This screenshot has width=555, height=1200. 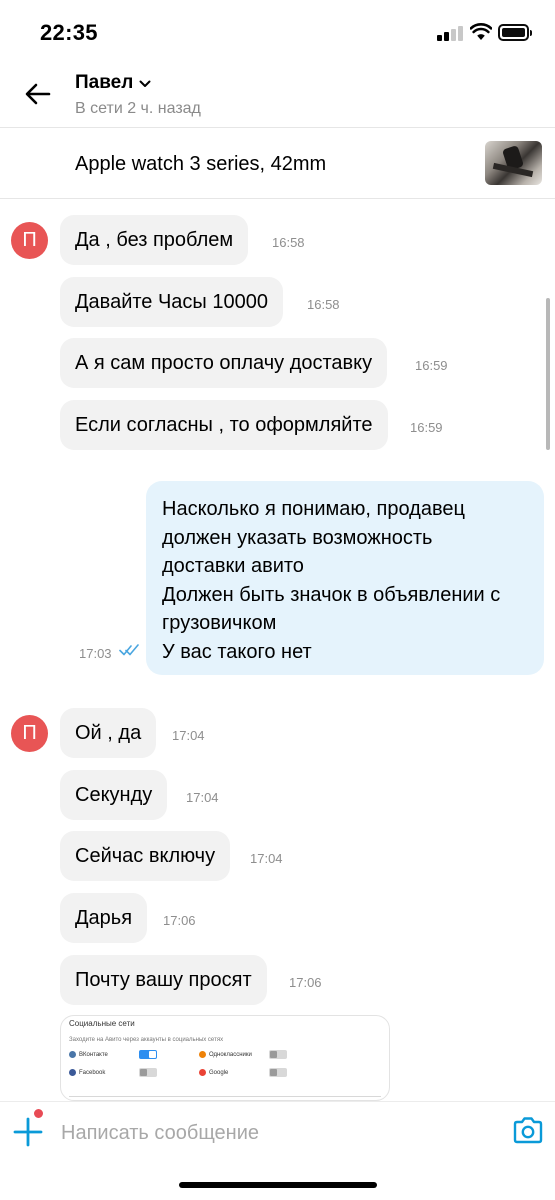 I want to click on status-time: 22:35, so click(x=69, y=32).